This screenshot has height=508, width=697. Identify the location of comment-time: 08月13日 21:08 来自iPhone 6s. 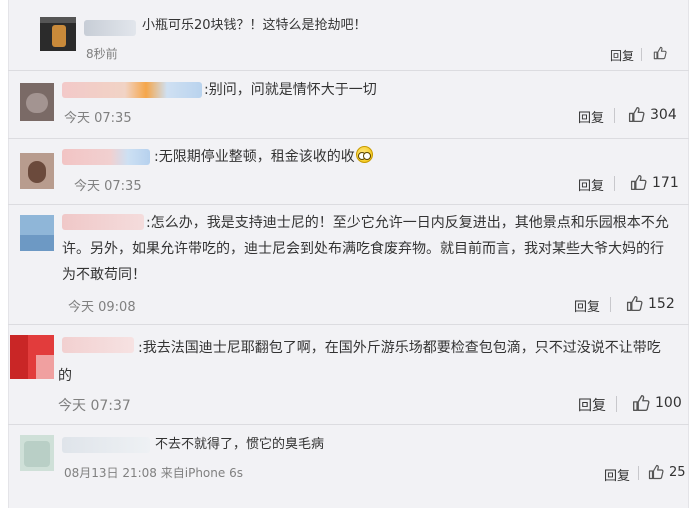
(153, 473).